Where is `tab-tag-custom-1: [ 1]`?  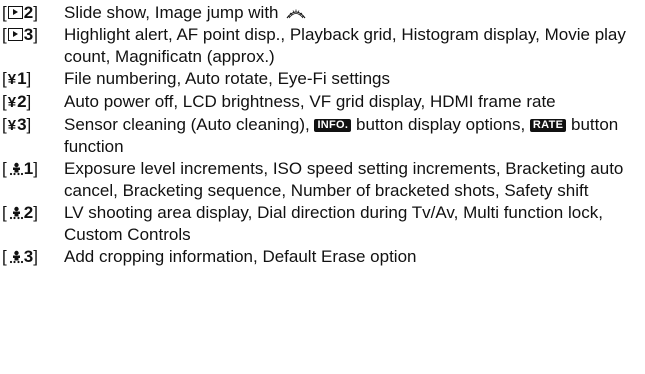 tab-tag-custom-1: [ 1] is located at coordinates (20, 168).